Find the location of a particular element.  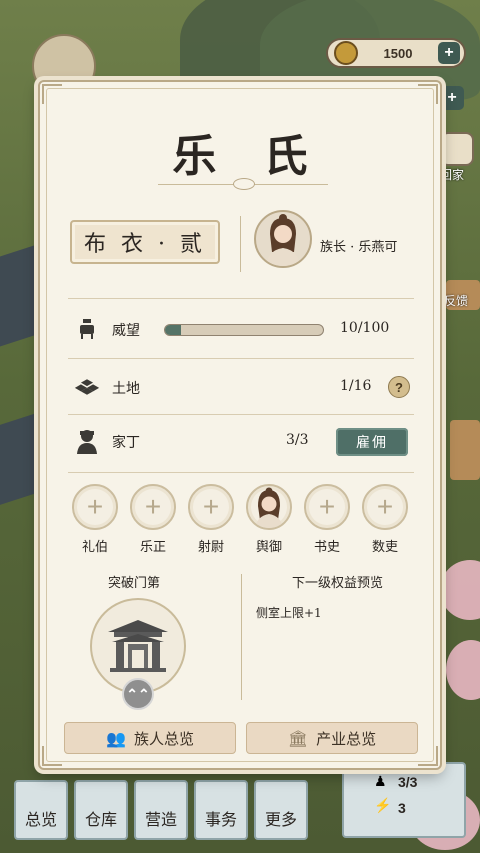

position-label: 数吏 is located at coordinates (384, 547).